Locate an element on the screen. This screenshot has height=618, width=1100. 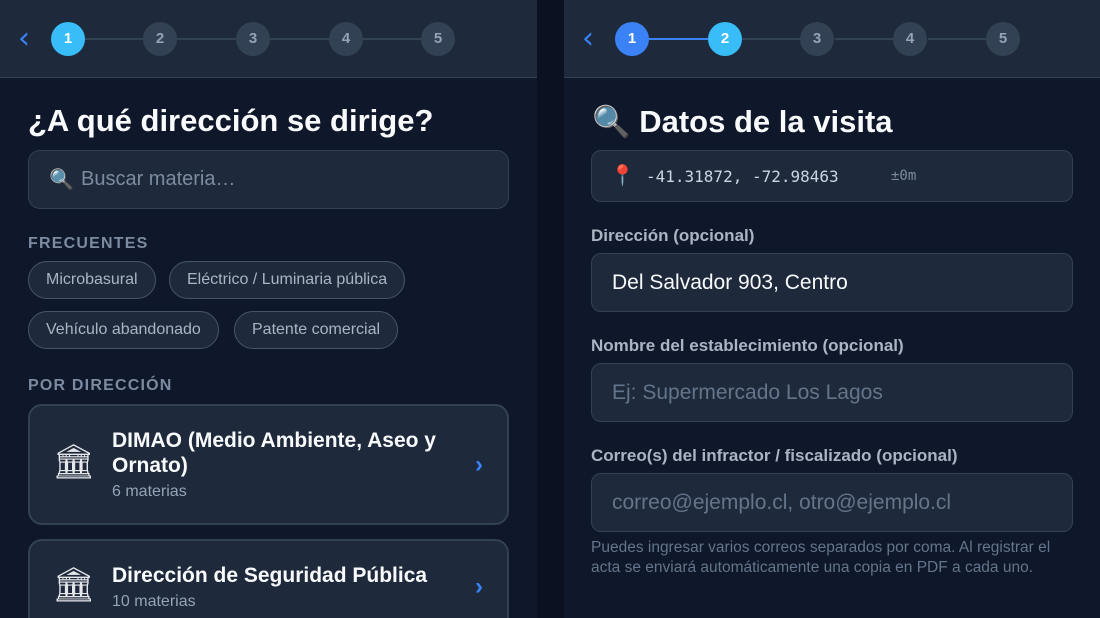
by-direction-section-label: POR DIRECCIÓN is located at coordinates (100, 385).